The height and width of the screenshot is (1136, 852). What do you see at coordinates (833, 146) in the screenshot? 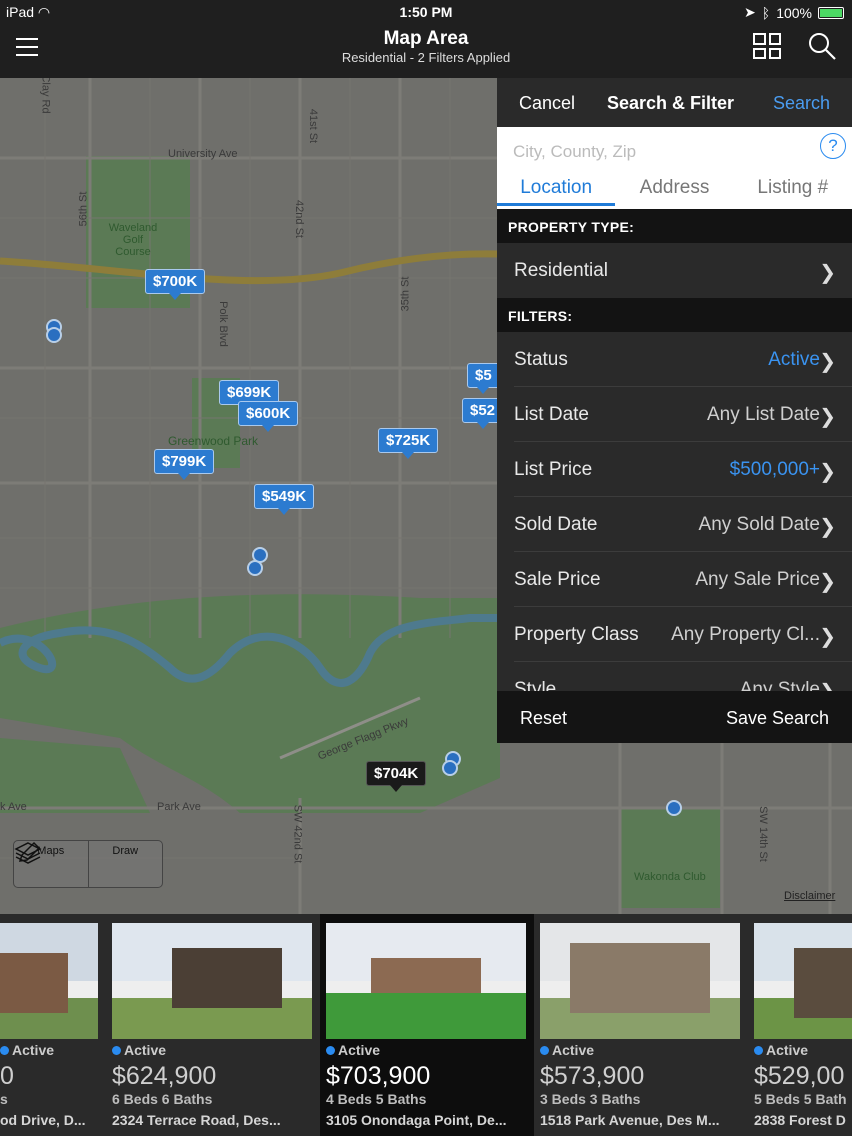
I see `help-icon: ?` at bounding box center [833, 146].